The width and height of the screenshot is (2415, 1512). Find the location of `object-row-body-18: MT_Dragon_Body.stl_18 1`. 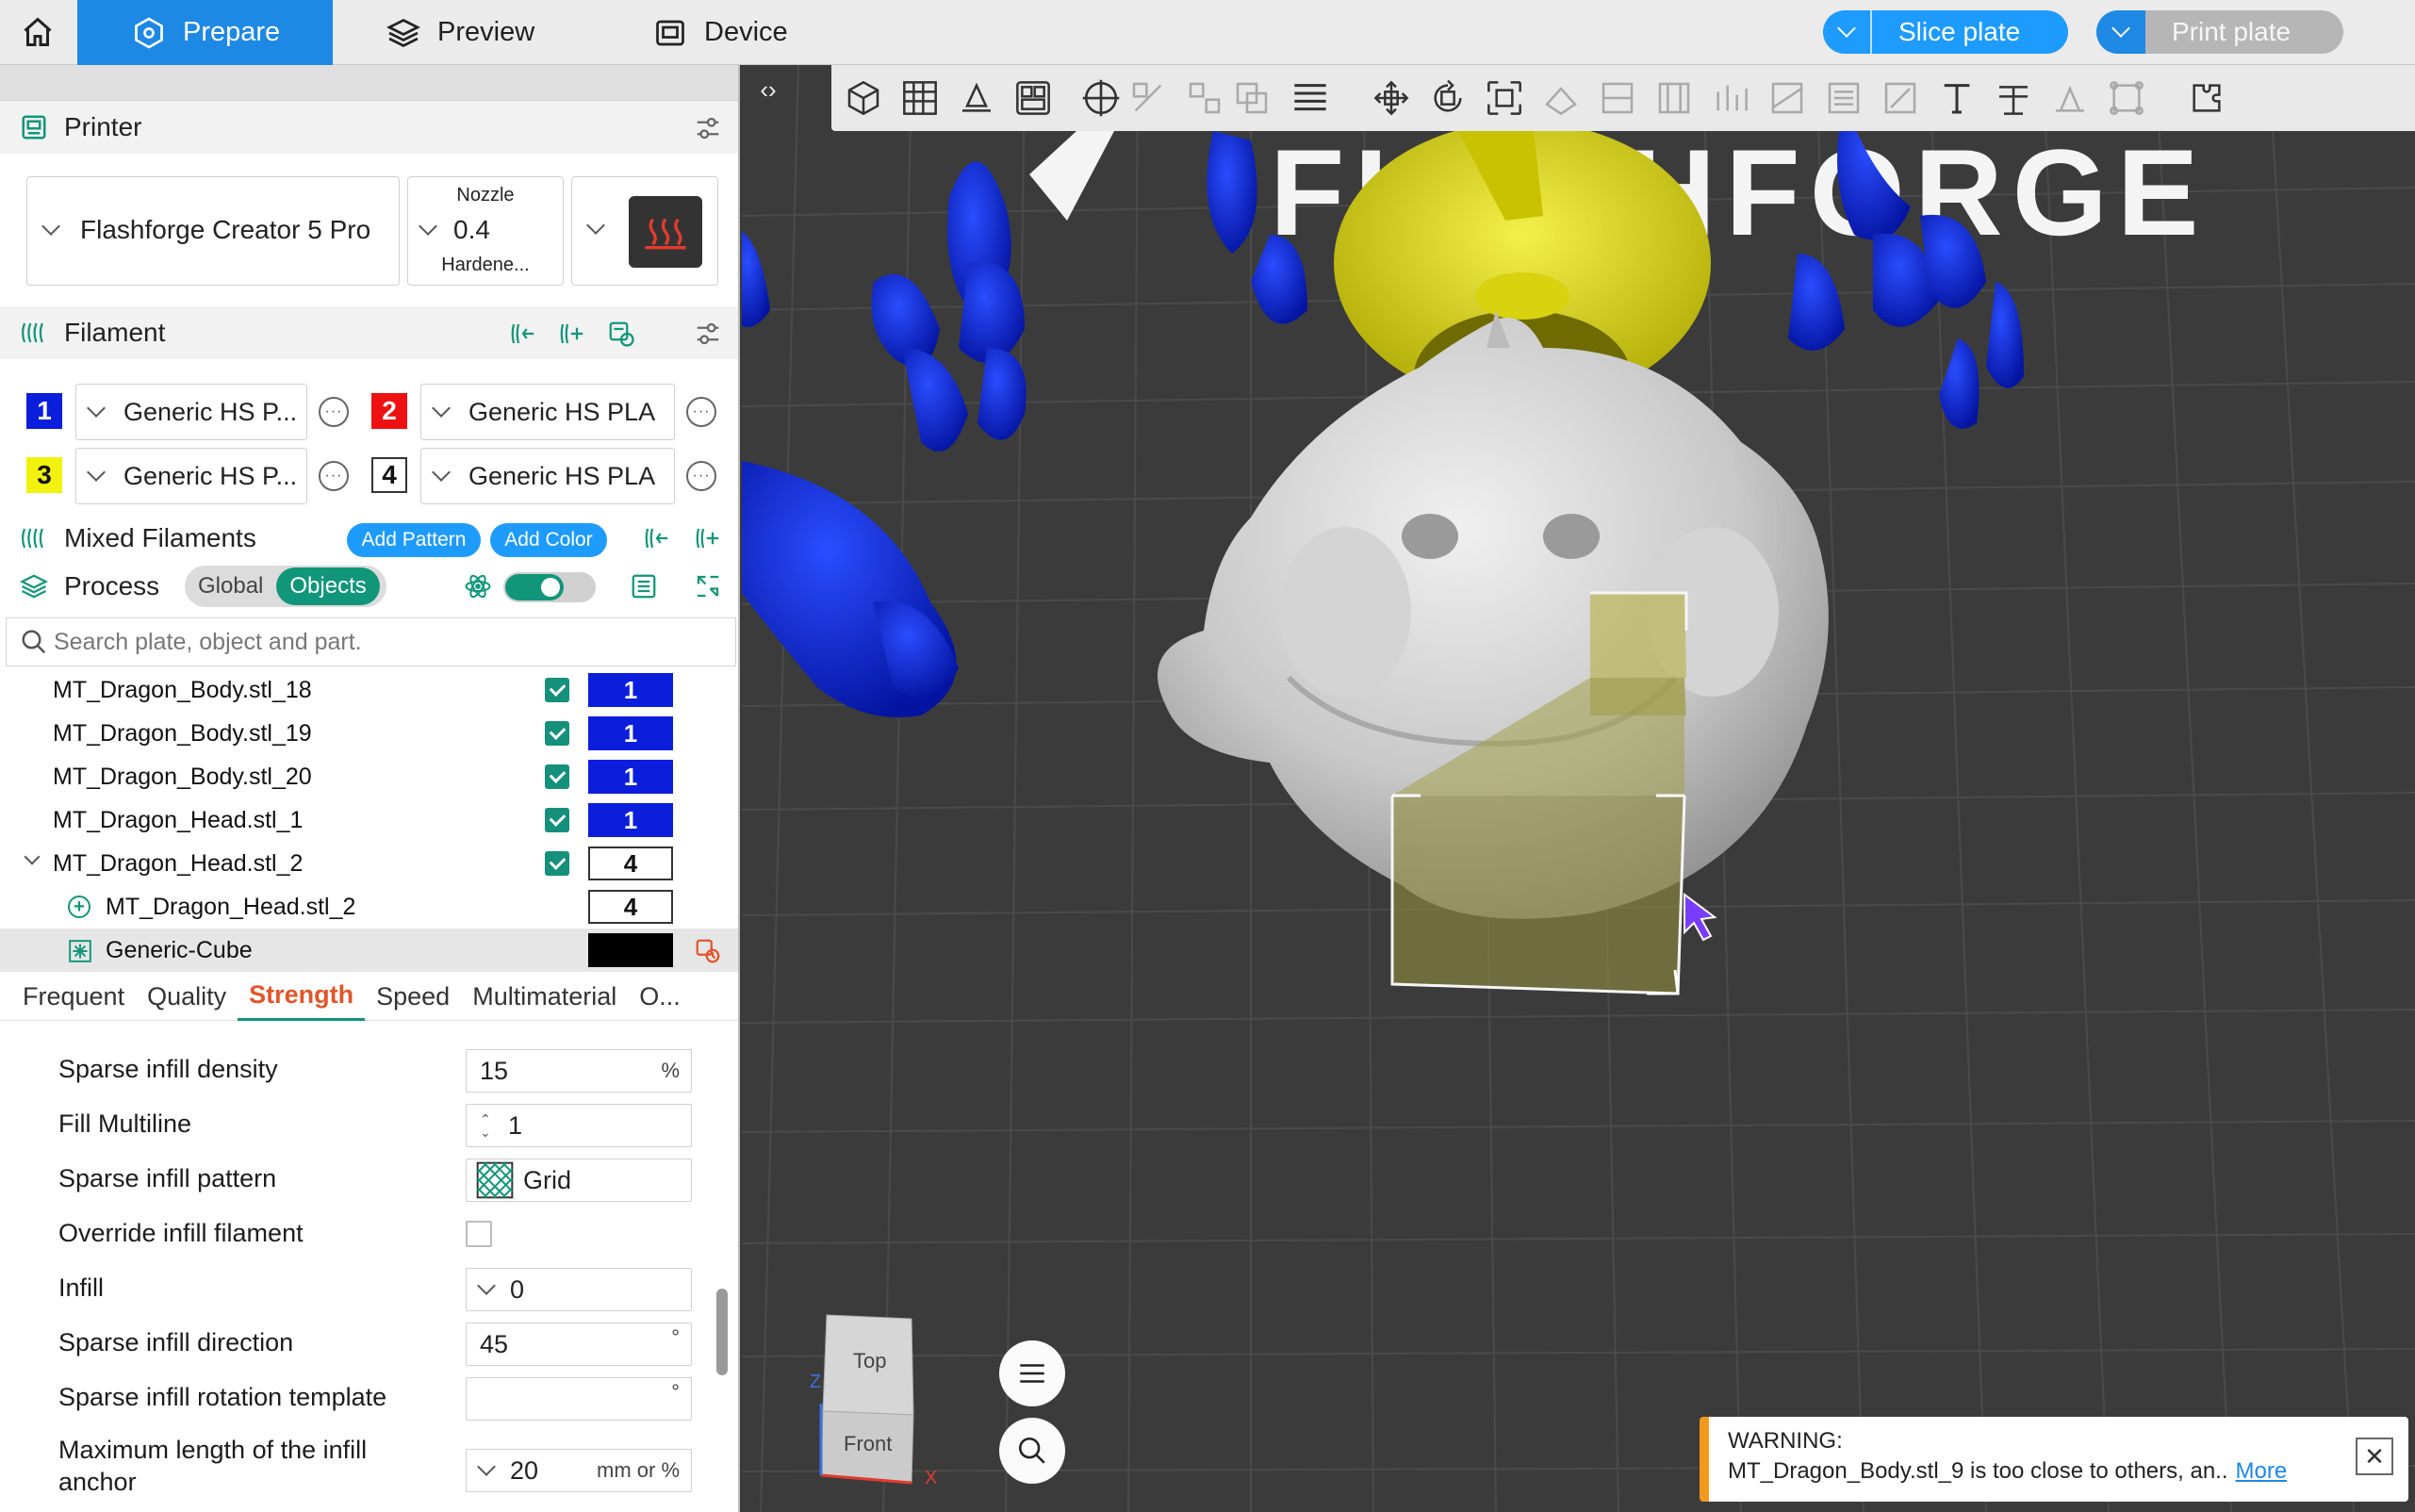

object-row-body-18: MT_Dragon_Body.stl_18 1 is located at coordinates (369, 690).